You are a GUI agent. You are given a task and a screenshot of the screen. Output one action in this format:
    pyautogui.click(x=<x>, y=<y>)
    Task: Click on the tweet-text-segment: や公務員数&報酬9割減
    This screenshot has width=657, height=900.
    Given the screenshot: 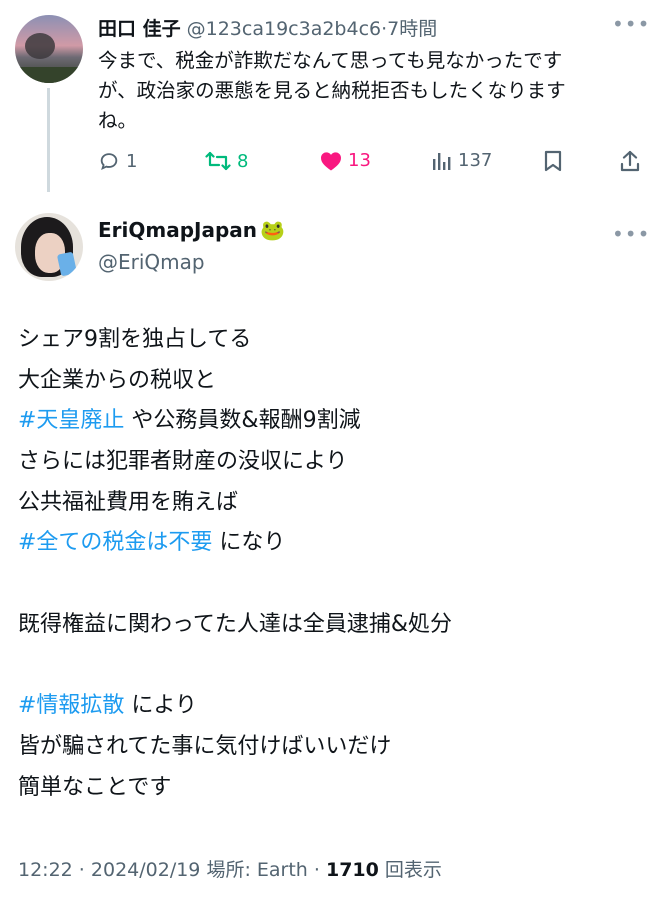 What is the action you would take?
    pyautogui.click(x=242, y=421)
    